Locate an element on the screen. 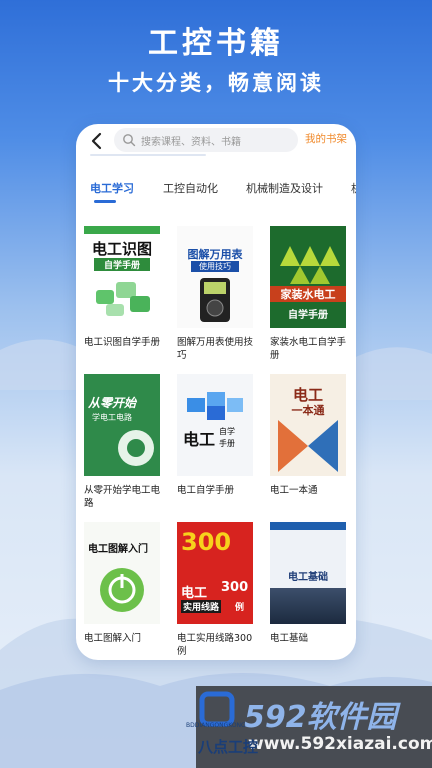 The height and width of the screenshot is (768, 432). book-title: 家装水电工自学手册 is located at coordinates (308, 349).